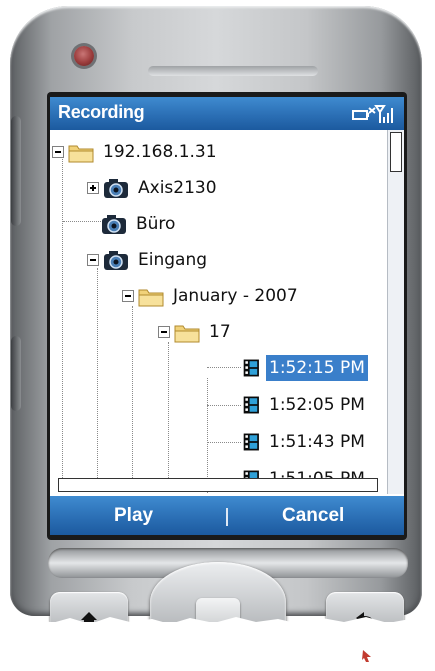  I want to click on softkey-bar: Play Cancel, so click(227, 515).